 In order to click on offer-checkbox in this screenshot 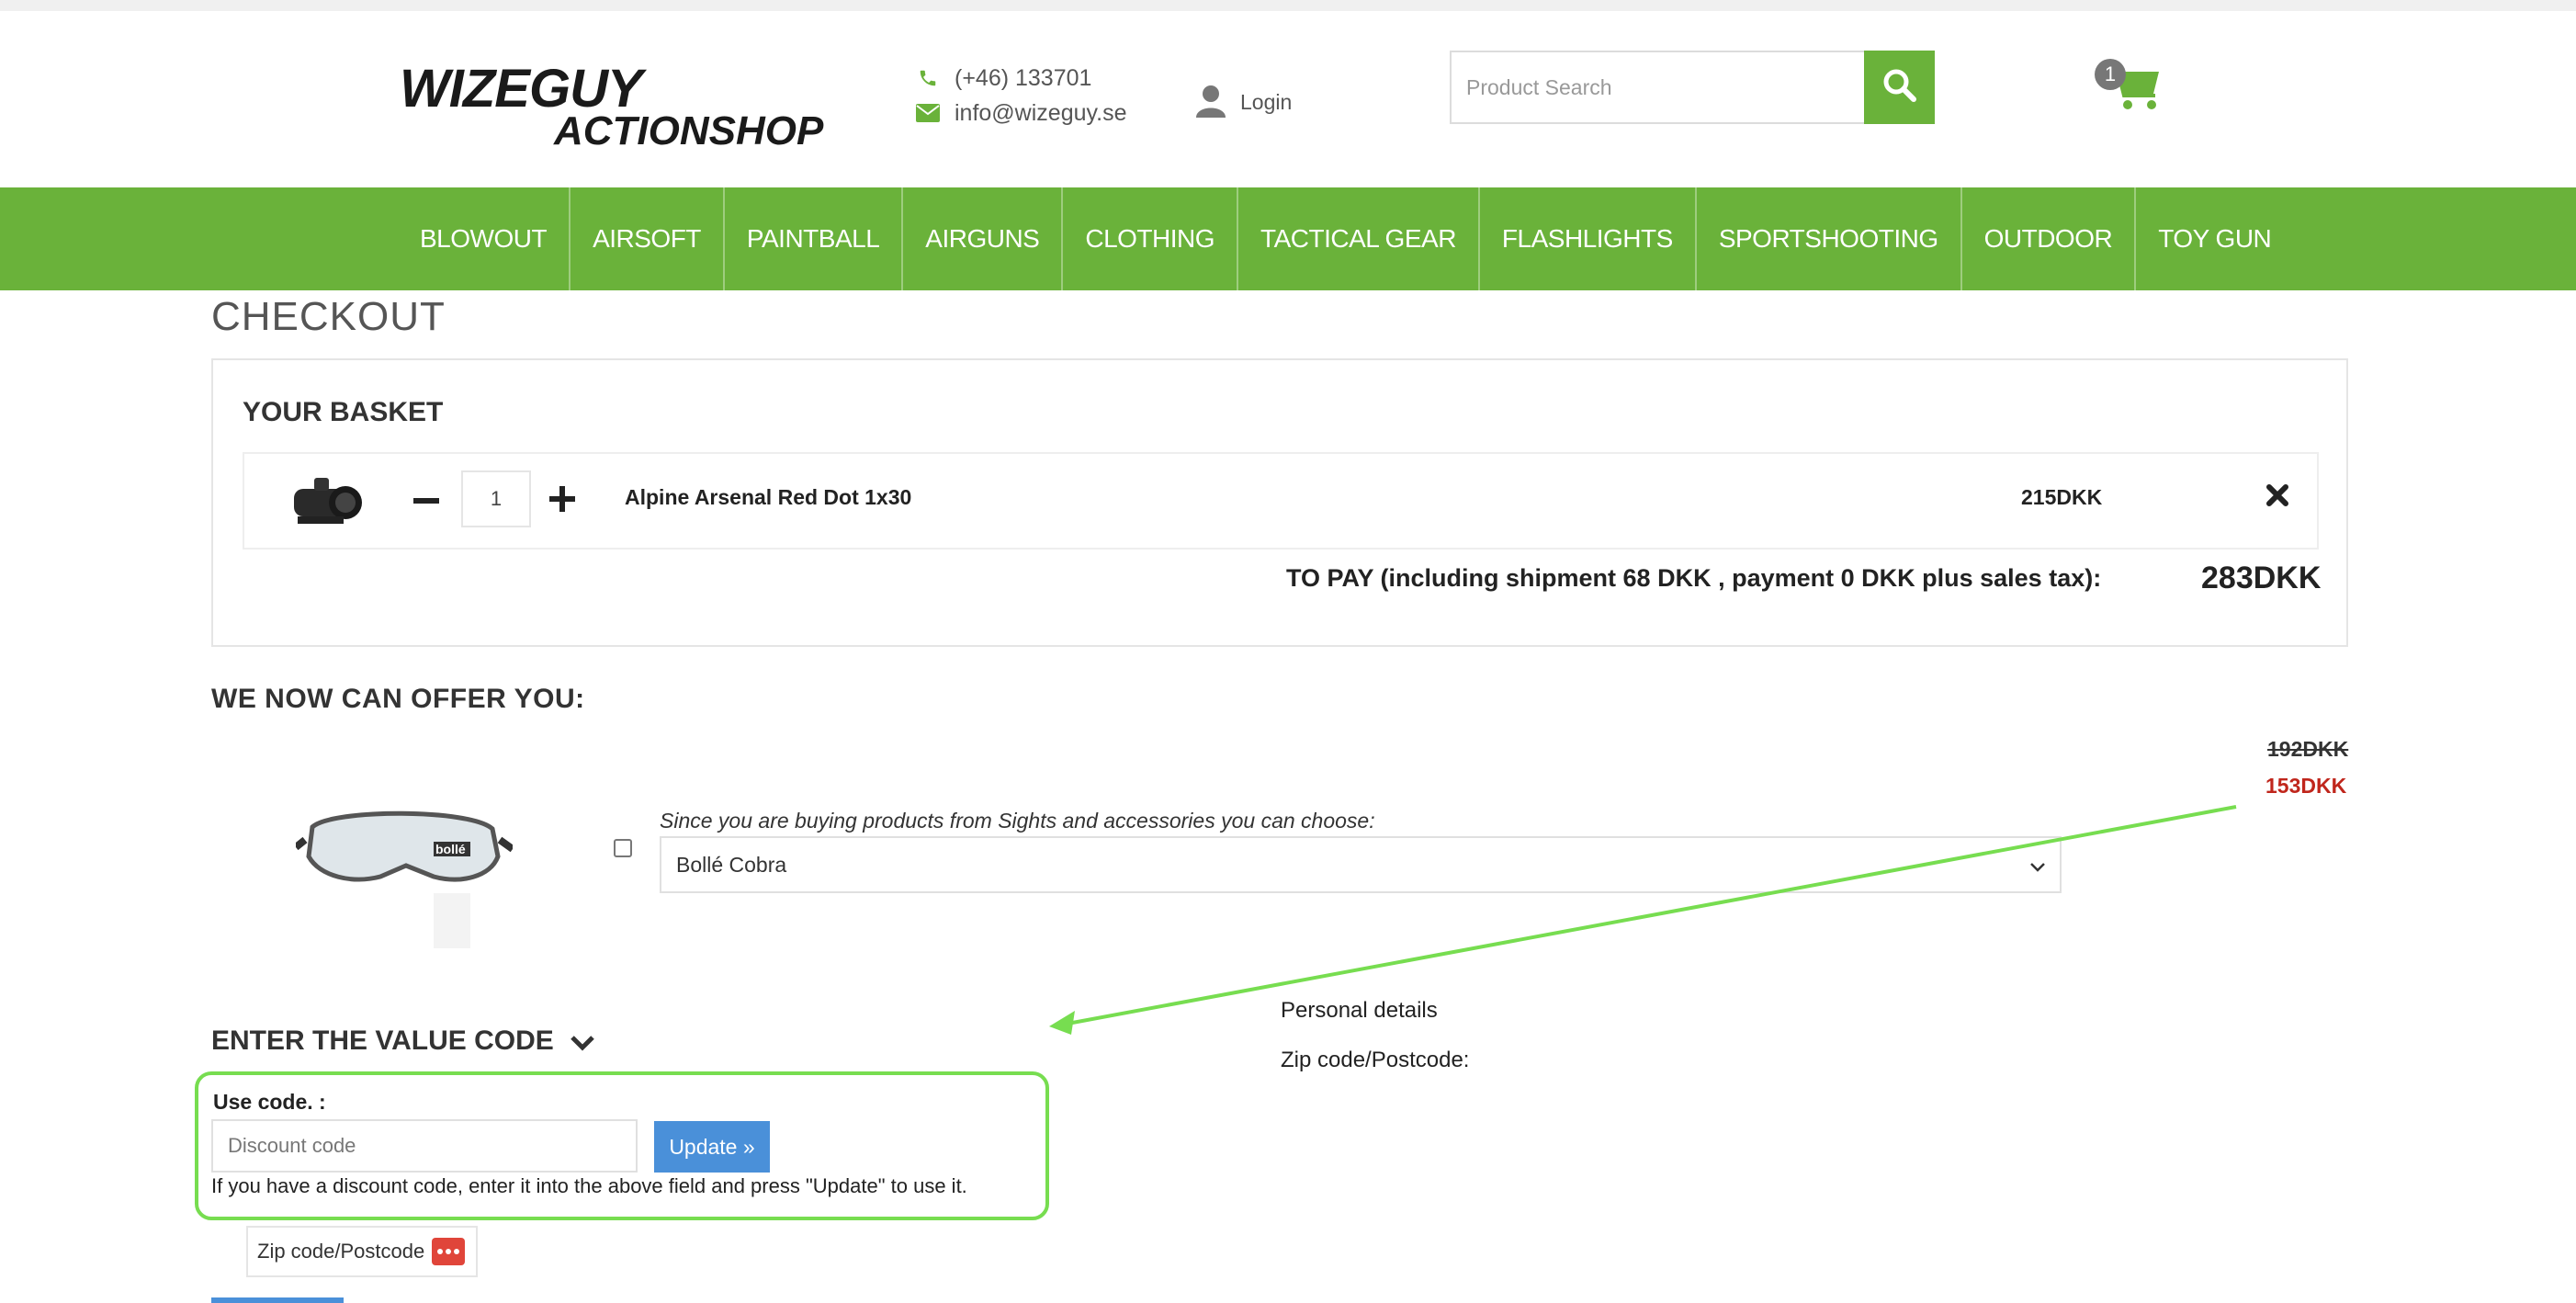, I will do `click(623, 848)`.